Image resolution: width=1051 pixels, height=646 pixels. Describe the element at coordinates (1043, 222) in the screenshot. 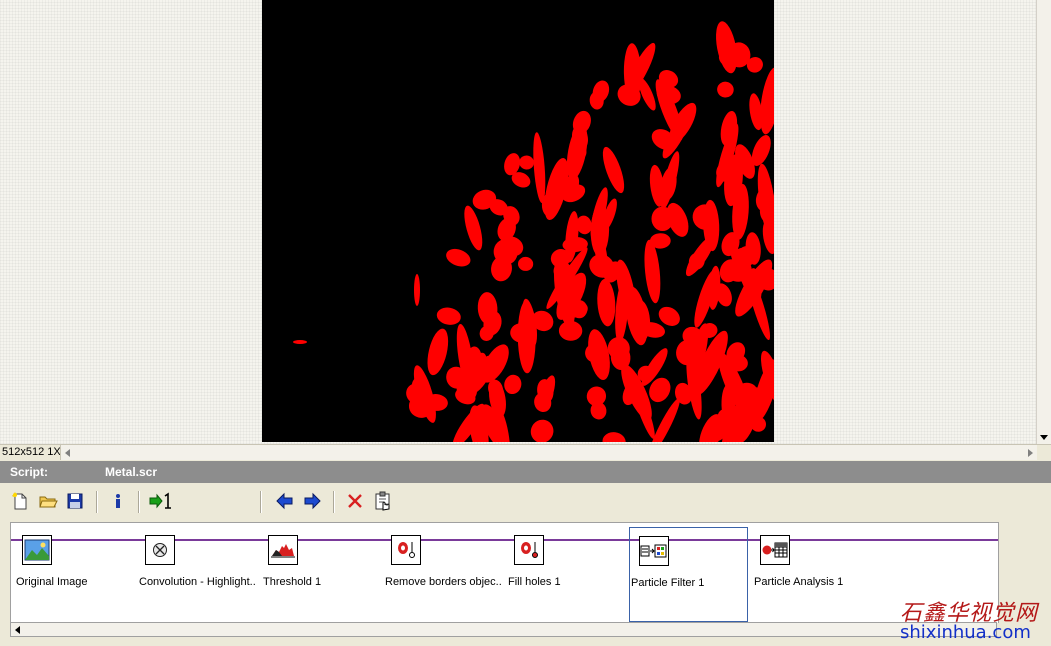

I see `vertical-scrollbar` at that location.